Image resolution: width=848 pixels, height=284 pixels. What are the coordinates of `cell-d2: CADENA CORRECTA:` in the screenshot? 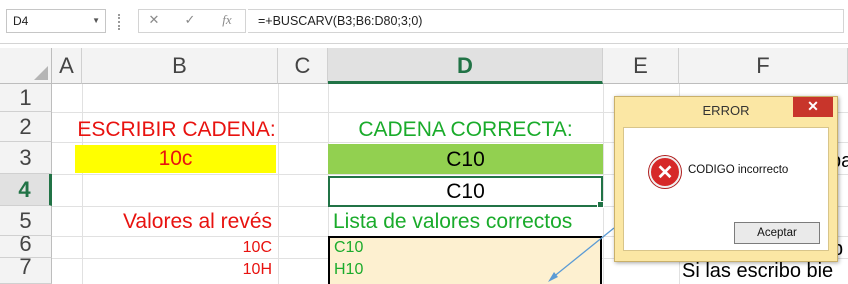 It's located at (465, 130).